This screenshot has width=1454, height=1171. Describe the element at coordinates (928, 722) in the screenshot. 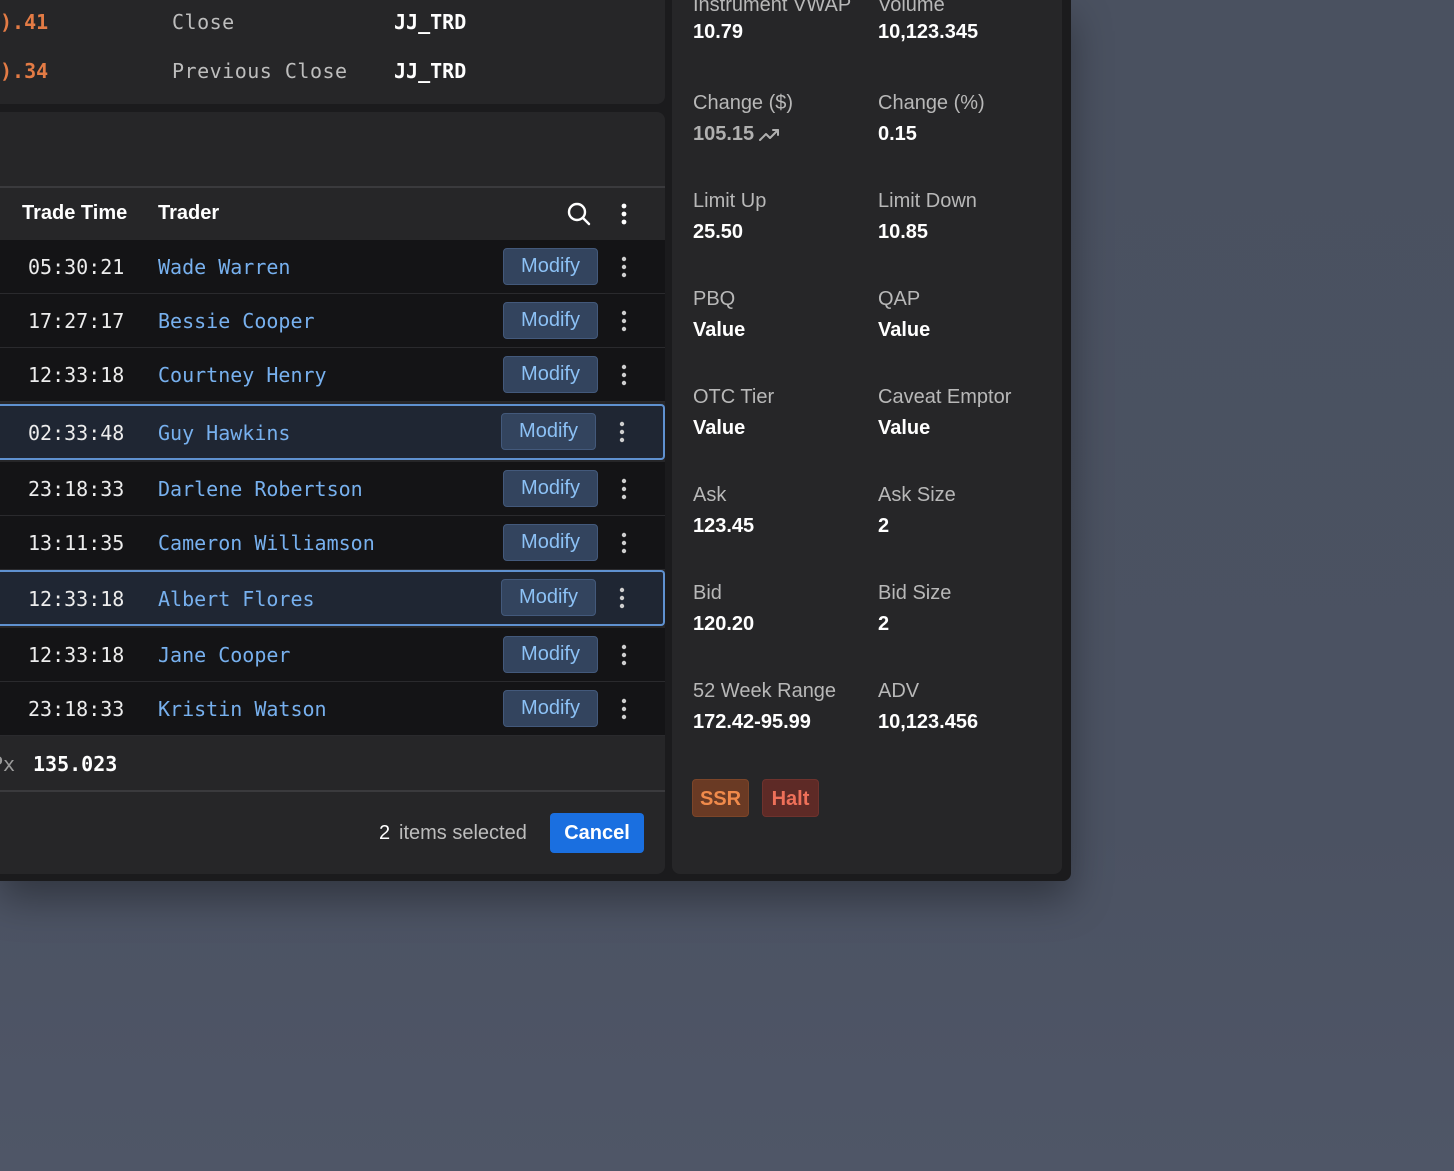

I see `field-value: 10,123.456` at that location.